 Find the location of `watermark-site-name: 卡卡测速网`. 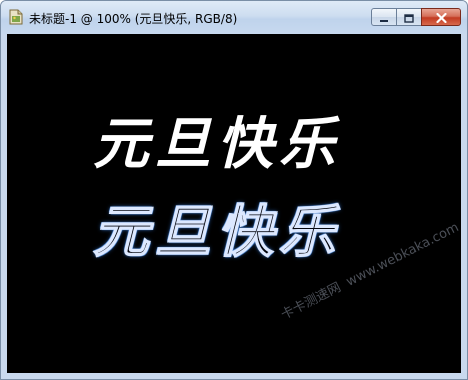

watermark-site-name: 卡卡测速网 is located at coordinates (311, 301).